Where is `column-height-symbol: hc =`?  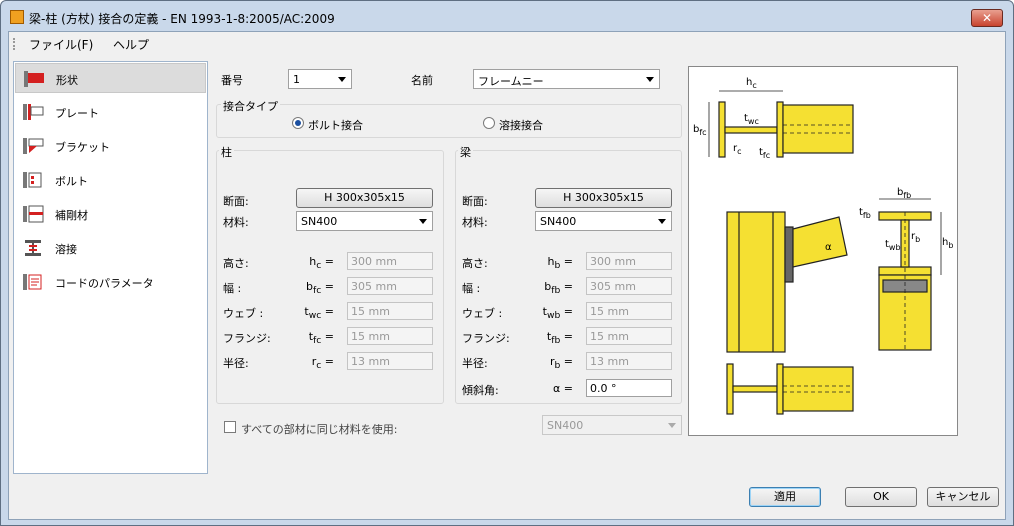
column-height-symbol: hc = is located at coordinates (321, 263).